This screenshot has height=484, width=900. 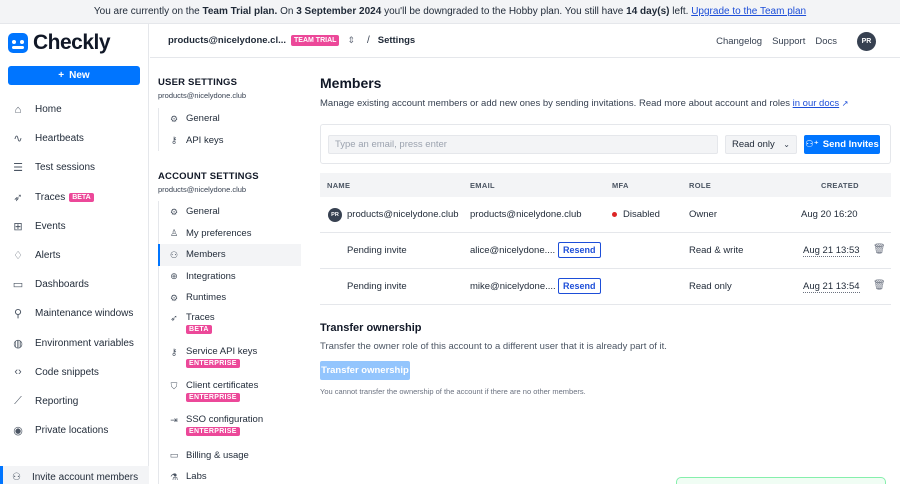 What do you see at coordinates (18, 285) in the screenshot?
I see `dashboard-icon: ▭` at bounding box center [18, 285].